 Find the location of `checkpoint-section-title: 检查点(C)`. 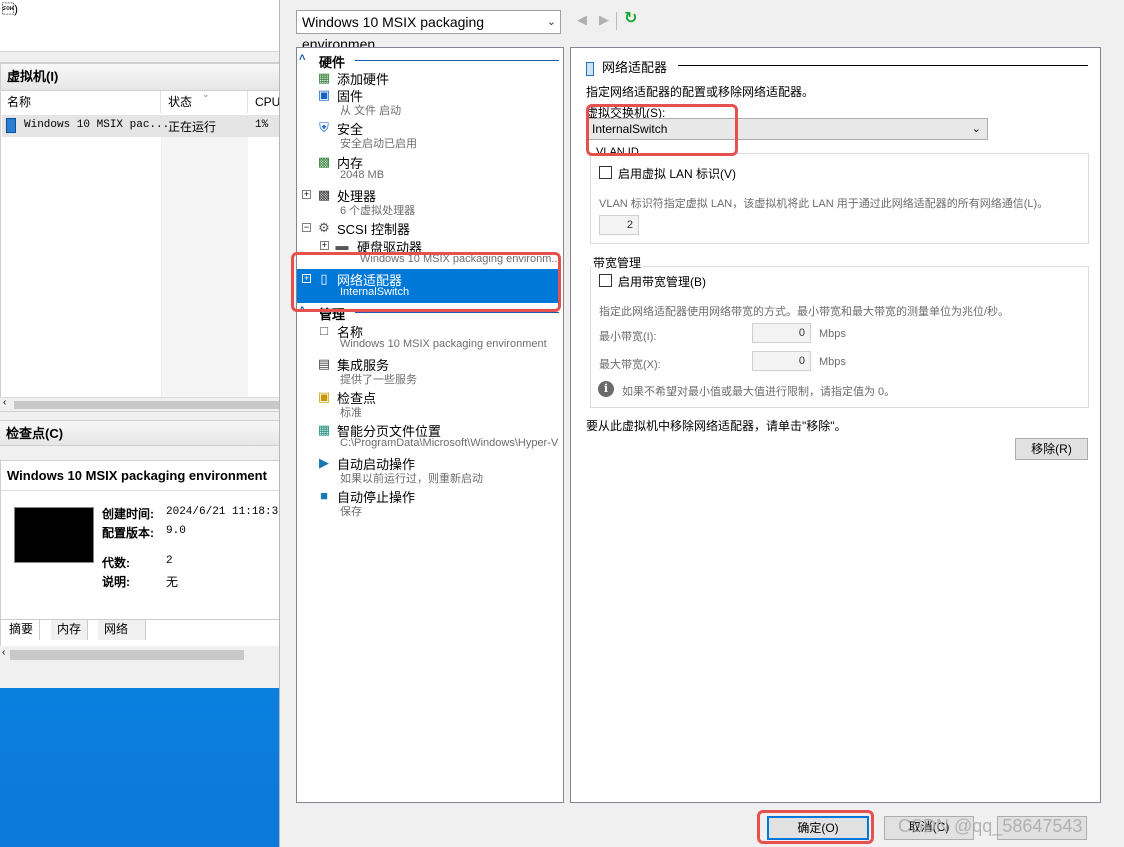

checkpoint-section-title: 检查点(C) is located at coordinates (145, 433).